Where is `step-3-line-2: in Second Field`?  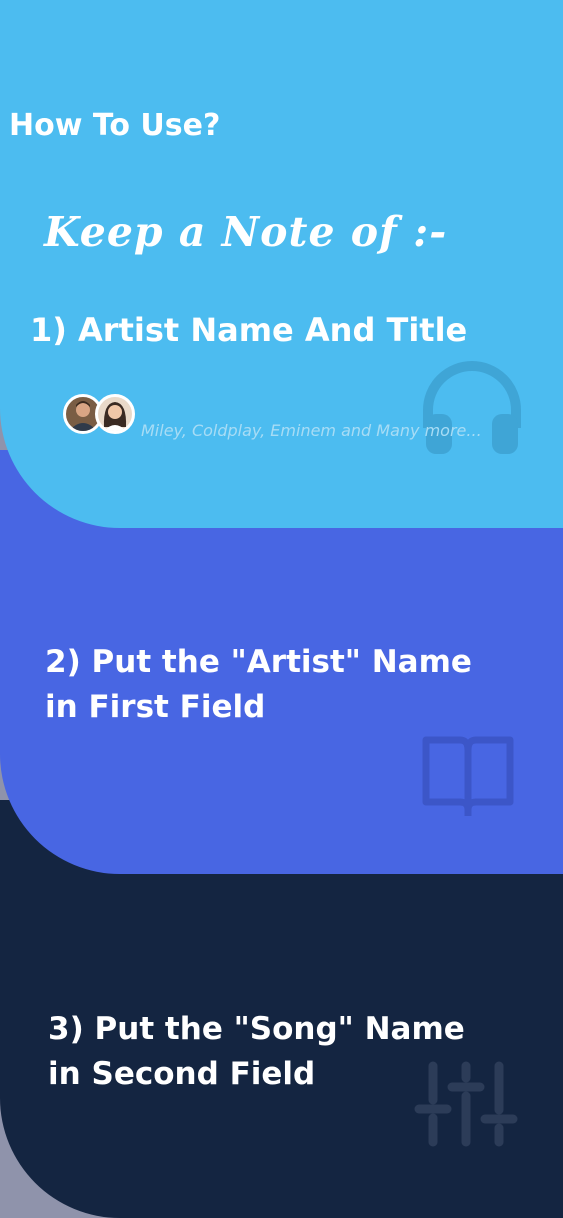 step-3-line-2: in Second Field is located at coordinates (182, 1074).